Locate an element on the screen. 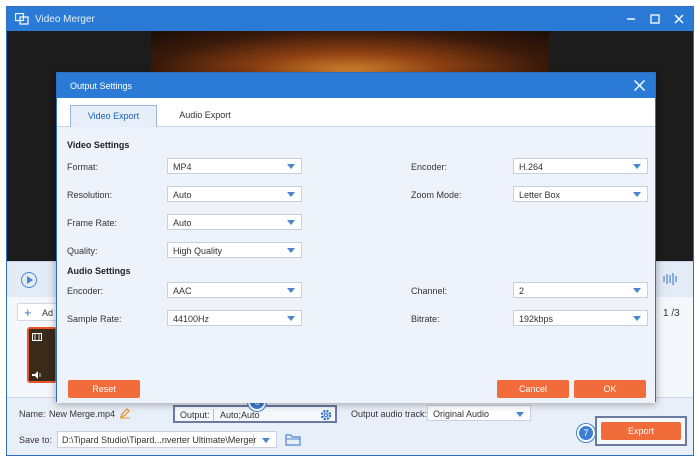  format-value: MP4 is located at coordinates (182, 167).